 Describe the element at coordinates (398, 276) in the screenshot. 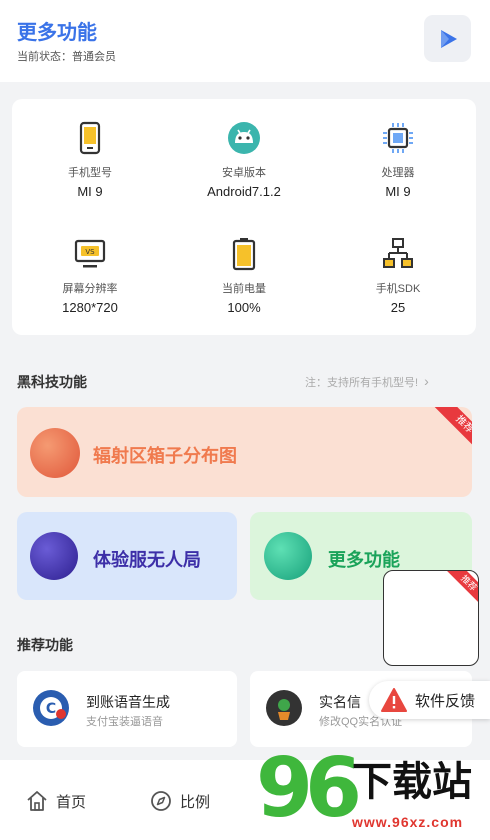

I see `info-sdk: 手机SDK 25` at that location.